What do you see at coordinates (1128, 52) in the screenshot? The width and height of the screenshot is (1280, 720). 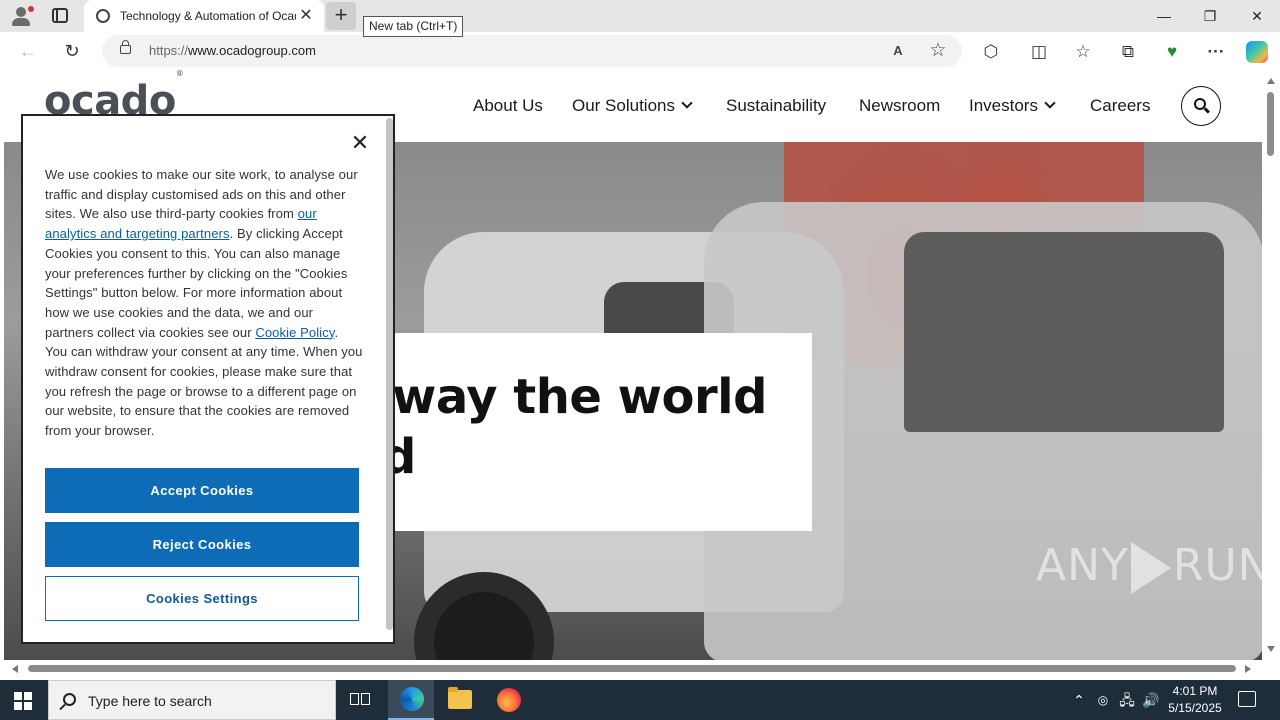 I see `collections-icon: ⧉` at bounding box center [1128, 52].